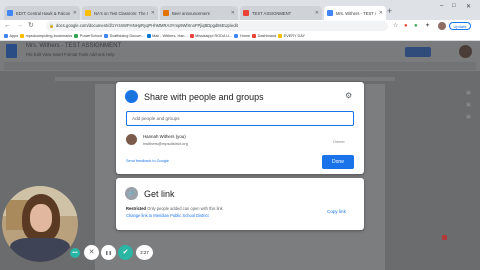 This screenshot has width=480, height=270. Describe the element at coordinates (91, 36) in the screenshot. I see `bookmark-label: PowerSchool` at that location.